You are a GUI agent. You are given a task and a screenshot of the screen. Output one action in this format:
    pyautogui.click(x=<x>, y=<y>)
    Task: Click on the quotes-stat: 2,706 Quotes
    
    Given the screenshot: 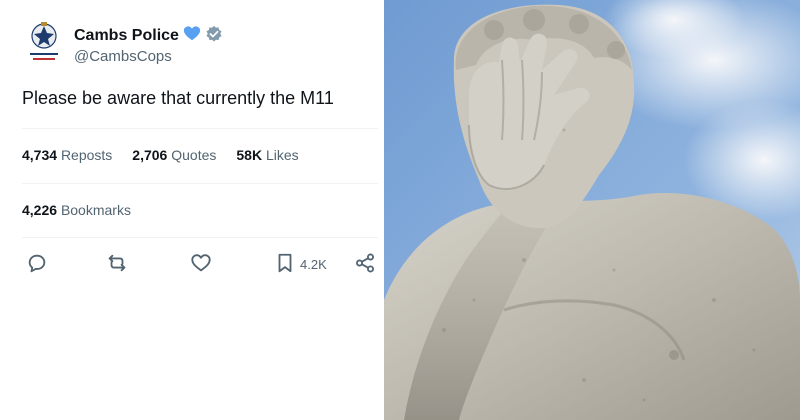 What is the action you would take?
    pyautogui.click(x=174, y=155)
    